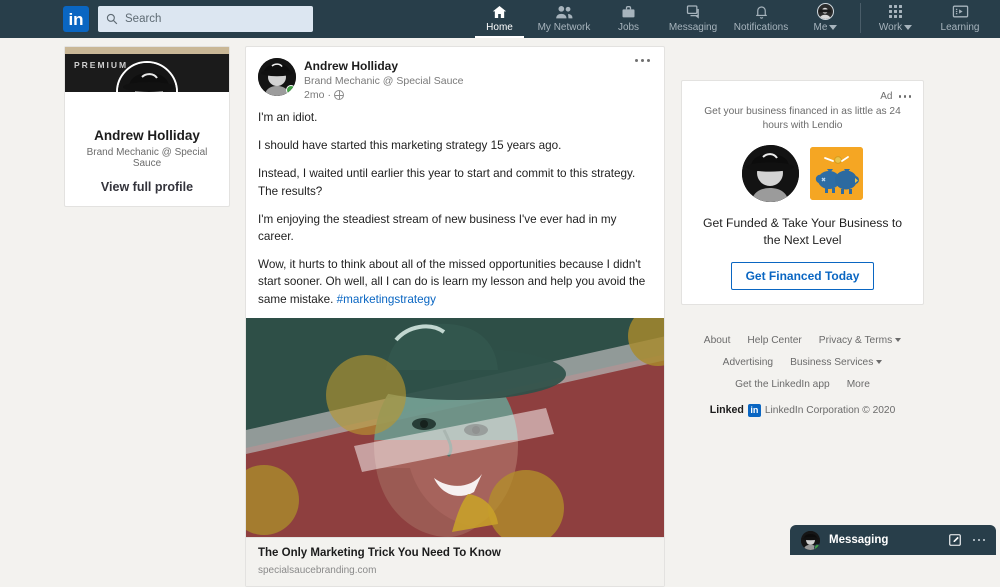 This screenshot has height=587, width=1000. Describe the element at coordinates (339, 95) in the screenshot. I see `globe-icon` at that location.